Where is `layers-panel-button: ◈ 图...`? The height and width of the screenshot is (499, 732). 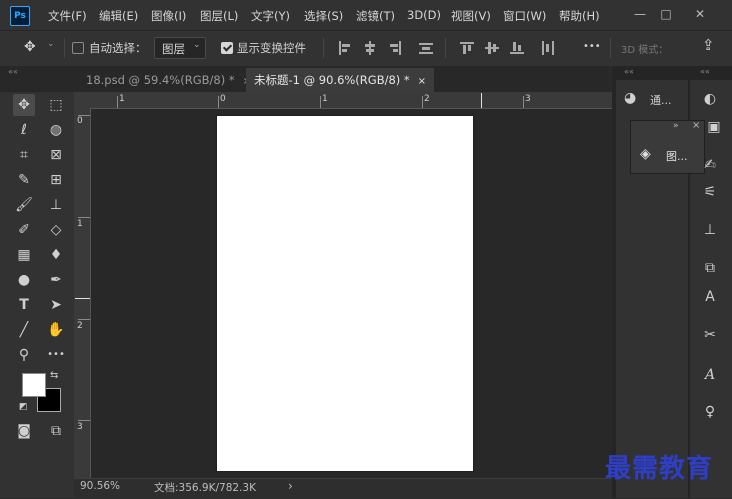
layers-panel-button: ◈ 图... is located at coordinates (669, 155).